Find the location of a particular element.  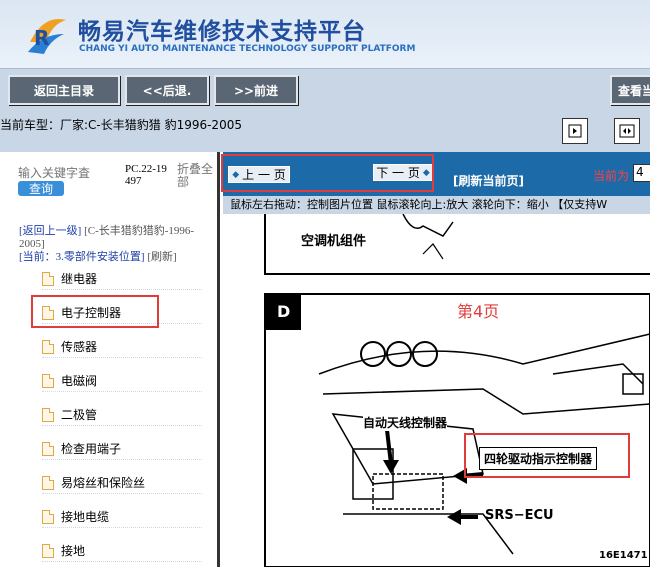

vehicle-label: 当前车型：厂家:C-长丰猎豹猎 豹1996-2005 is located at coordinates (121, 125).